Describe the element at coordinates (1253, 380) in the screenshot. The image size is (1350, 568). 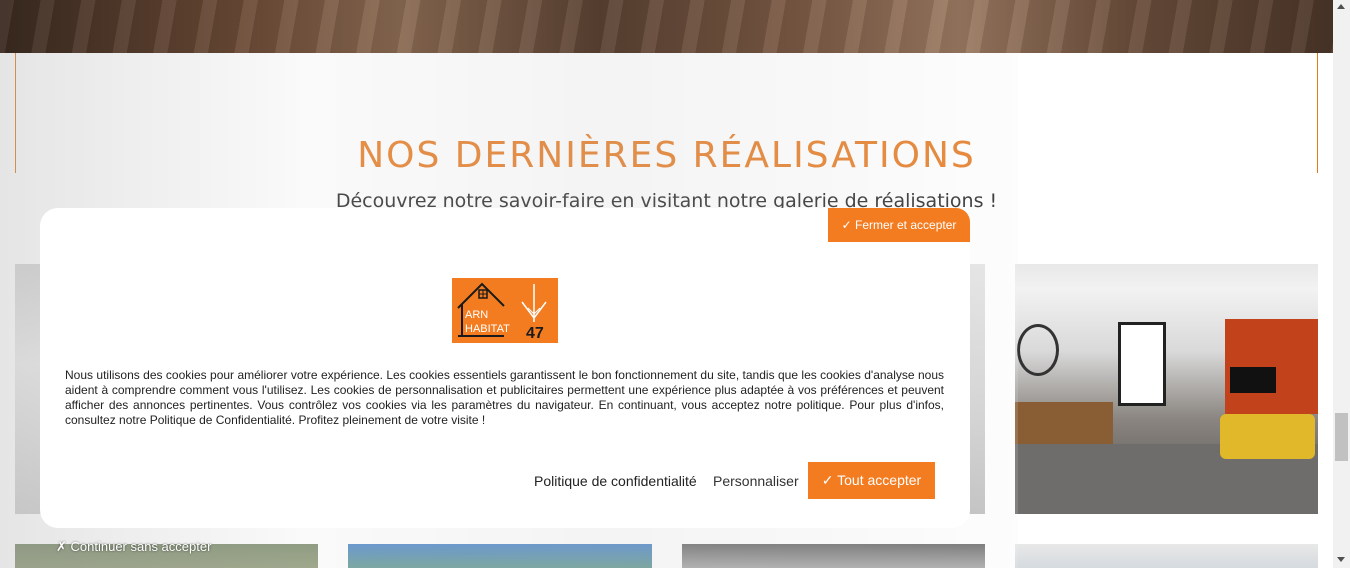
I see `image-tv` at that location.